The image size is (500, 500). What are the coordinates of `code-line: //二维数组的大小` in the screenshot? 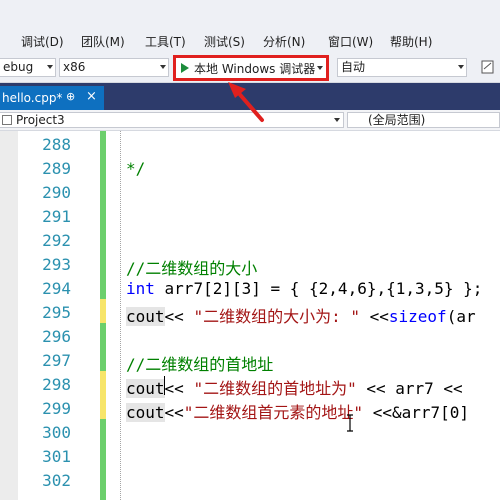 It's located at (191, 267).